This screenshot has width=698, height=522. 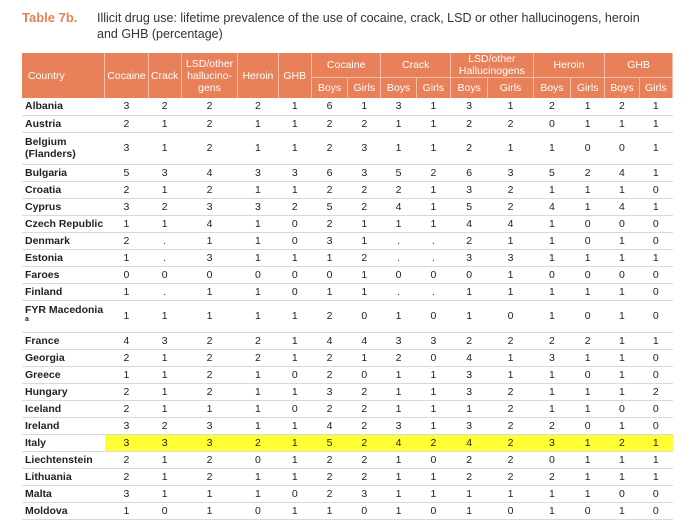 I want to click on country-cell: Hungary, so click(x=63, y=392).